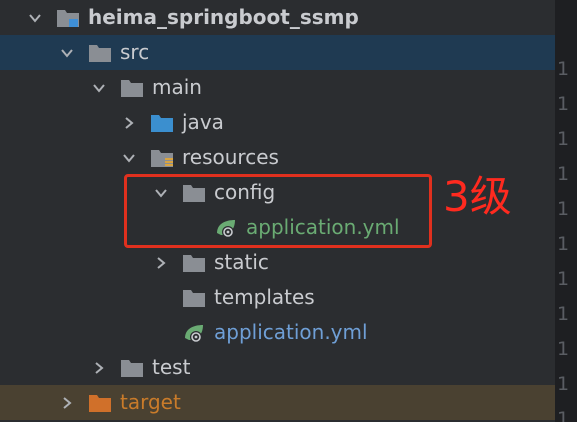 The width and height of the screenshot is (577, 422). I want to click on source-folder-icon, so click(162, 123).